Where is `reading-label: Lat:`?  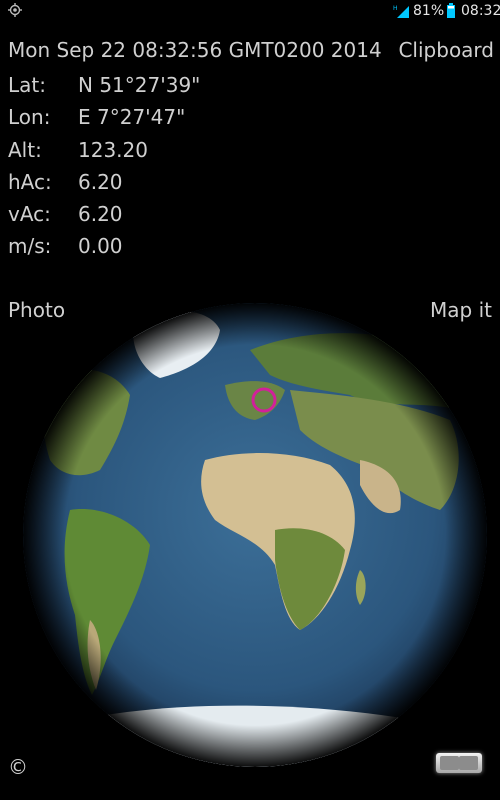
reading-label: Lat: is located at coordinates (27, 85).